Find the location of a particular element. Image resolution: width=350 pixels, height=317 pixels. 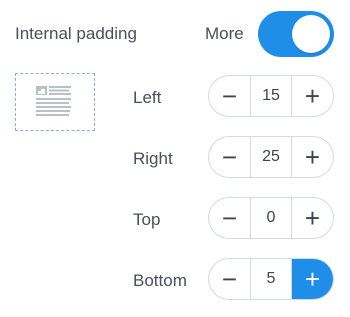

padding-right-value: 25 is located at coordinates (271, 157).